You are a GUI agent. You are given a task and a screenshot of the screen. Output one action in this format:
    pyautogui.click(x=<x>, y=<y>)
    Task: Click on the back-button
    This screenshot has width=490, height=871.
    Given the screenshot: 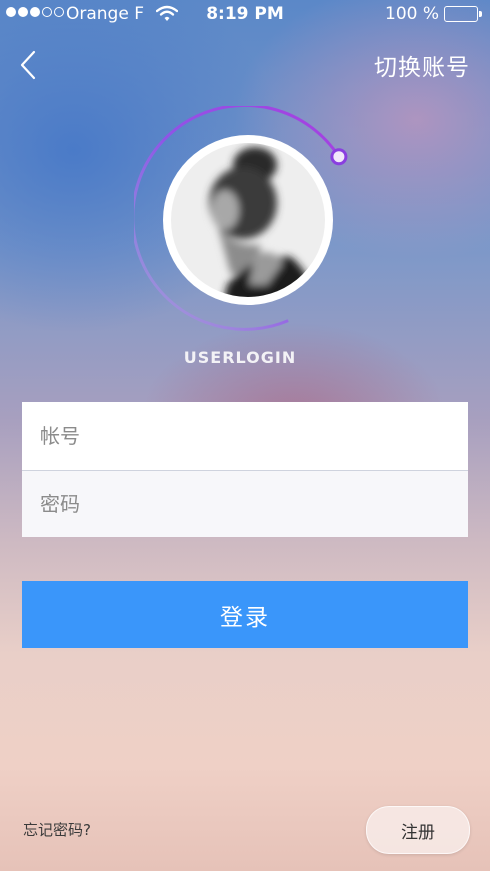 What is the action you would take?
    pyautogui.click(x=29, y=65)
    